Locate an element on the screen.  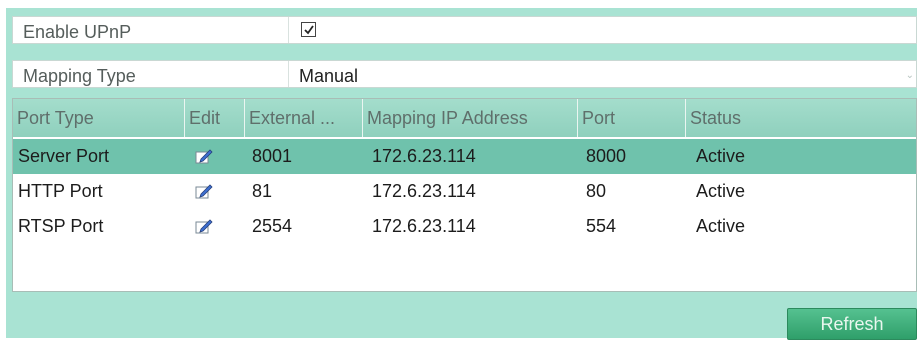
table-row: HTTP Port 81 172.6.23.114 80 Active is located at coordinates (464, 191).